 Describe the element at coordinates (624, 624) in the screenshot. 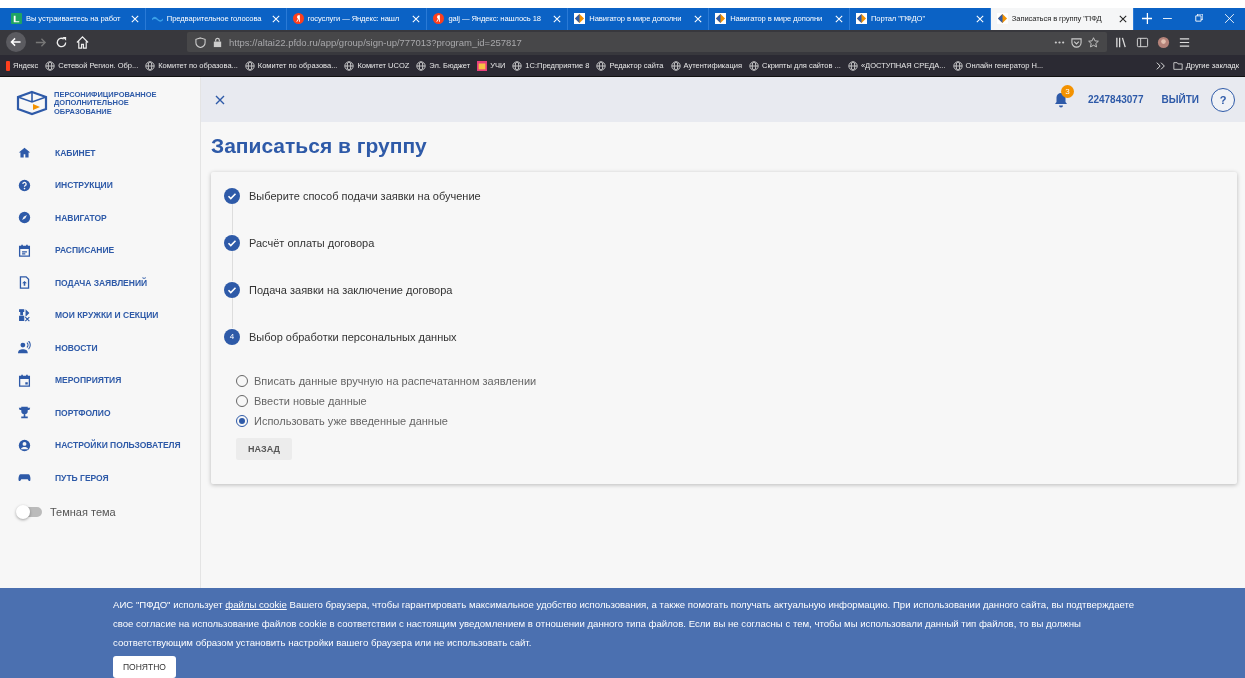

I see `cookie-notice: АИС "ПФДО" использует файлы cookie Вашего браузера, чтобы гарантировать максимальное удобство использования, а также помогать получать актуальную информацию. При использовании данного сайта, вы подтверждаете свое согласие на использование файлов cookie в соответствии с настоящим уведомлением в отношении данного типа файлов. Если вы не согласны с тем, чтобы мы использовали данный тип файлов, то вы должны соответствующим образом установить настройки вашего браузера или не использовать сайт.` at that location.